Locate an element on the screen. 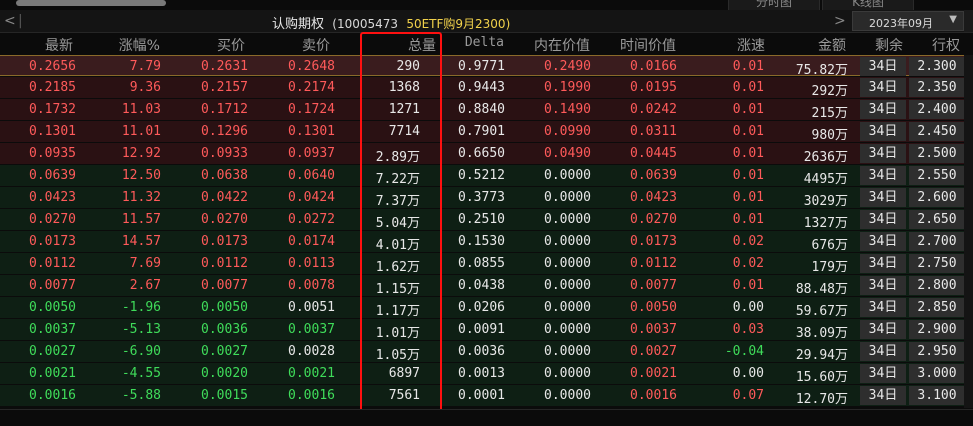 The image size is (973, 426). cell-bid: 0.0036 is located at coordinates (224, 329).